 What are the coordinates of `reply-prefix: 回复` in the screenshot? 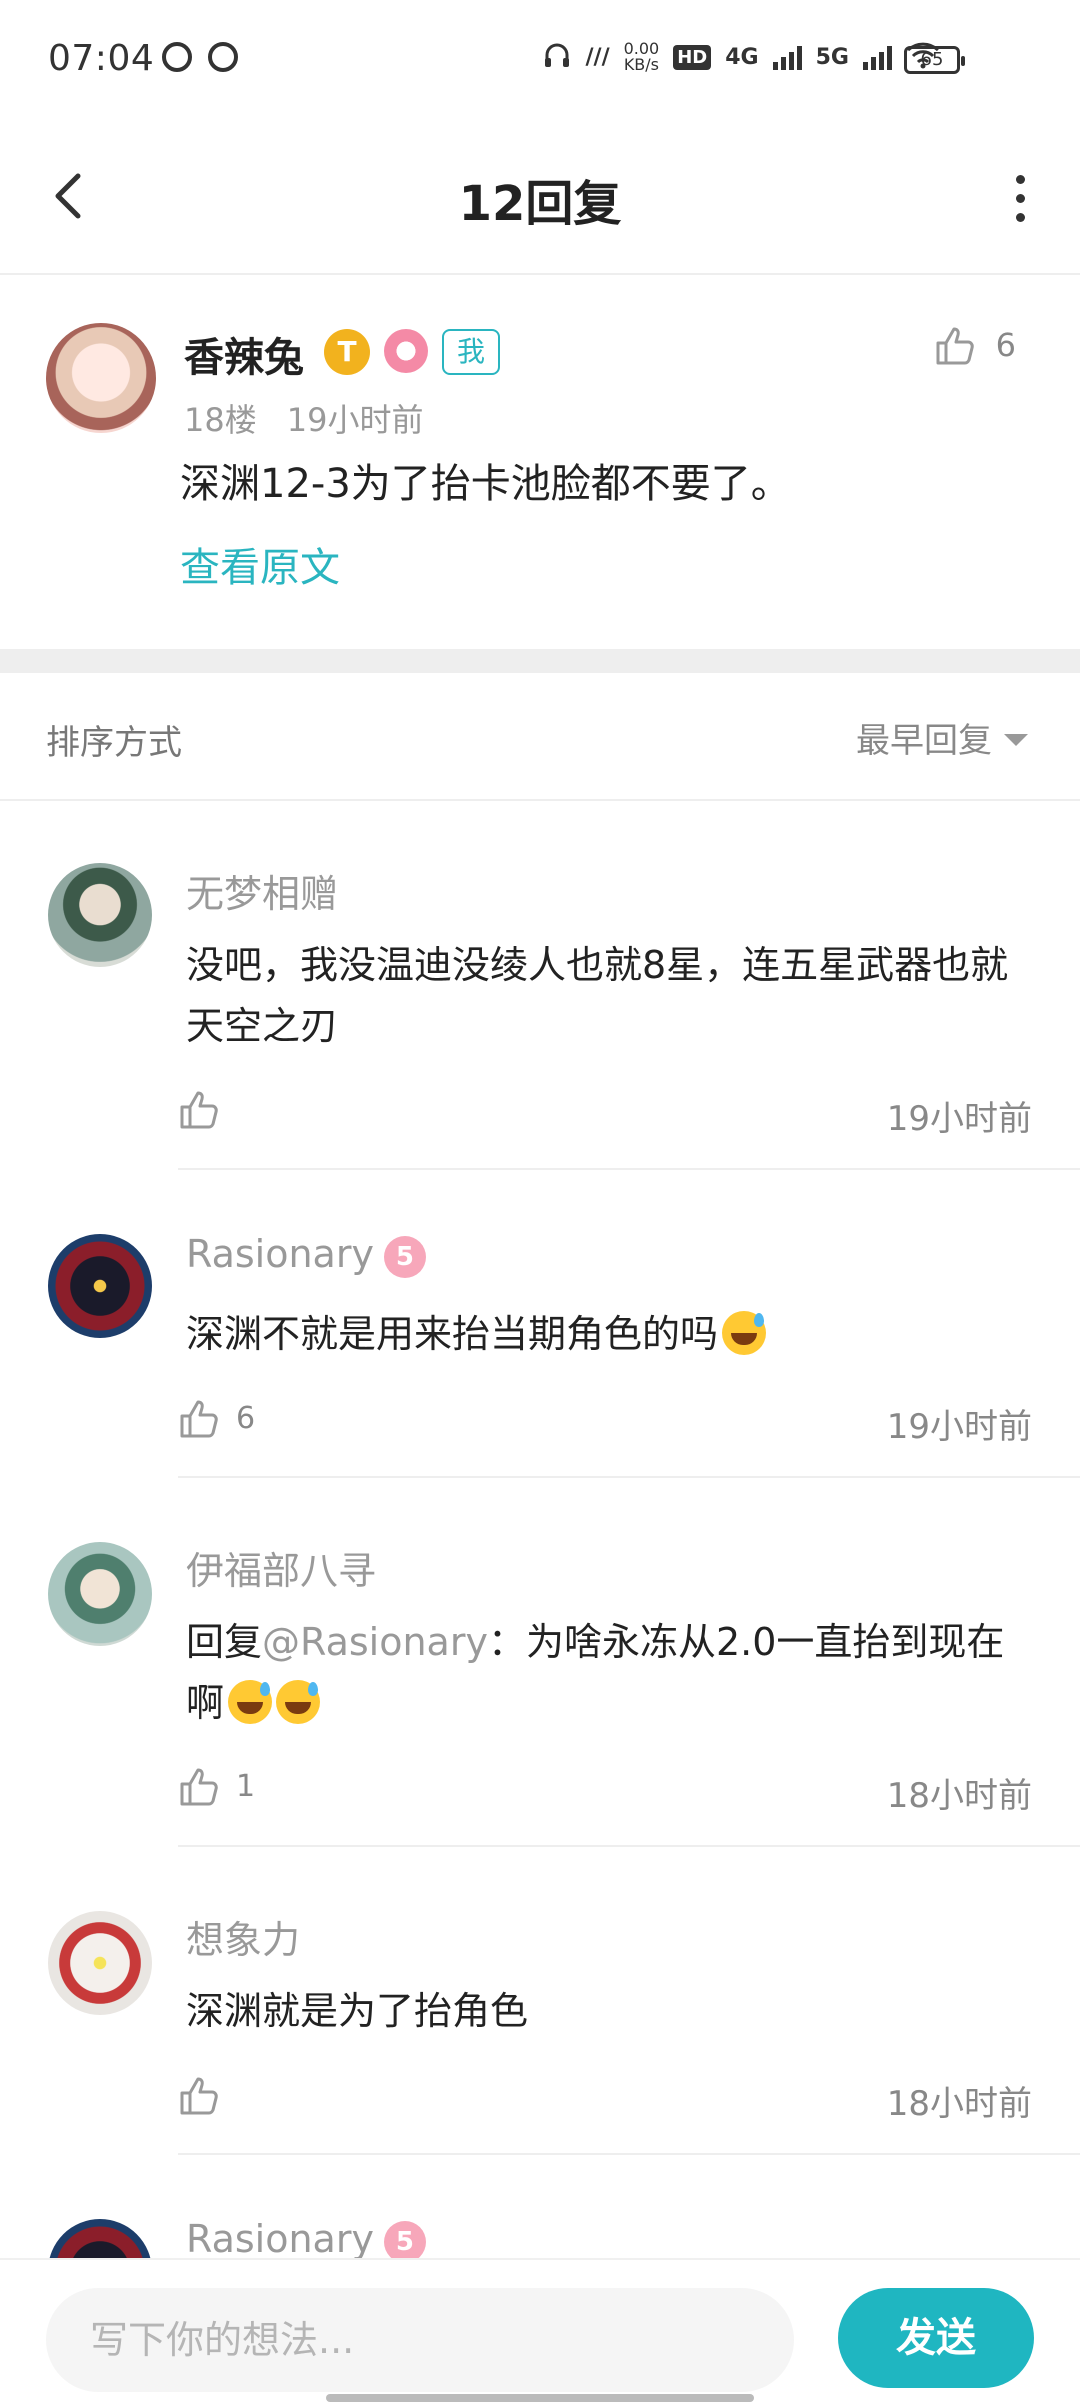 It's located at (224, 1642).